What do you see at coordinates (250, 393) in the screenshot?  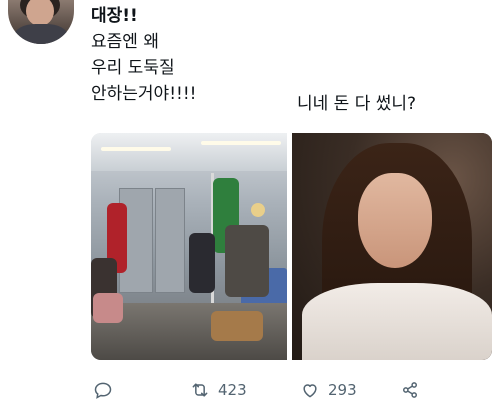 I see `tweet-actions: 423 293` at bounding box center [250, 393].